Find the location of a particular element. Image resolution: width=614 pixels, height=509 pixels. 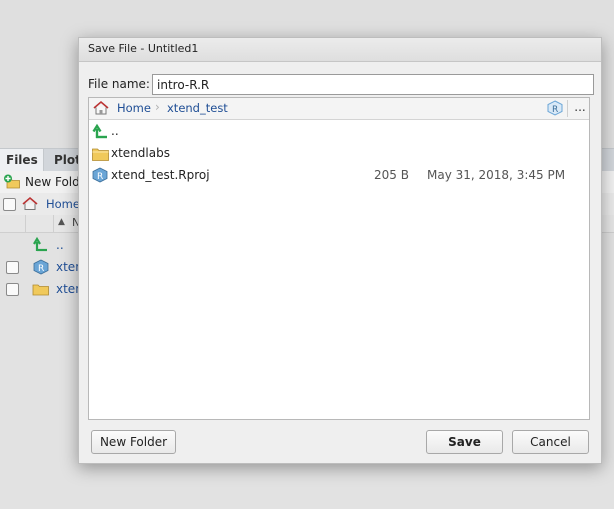

tab-files: Files is located at coordinates (22, 160).